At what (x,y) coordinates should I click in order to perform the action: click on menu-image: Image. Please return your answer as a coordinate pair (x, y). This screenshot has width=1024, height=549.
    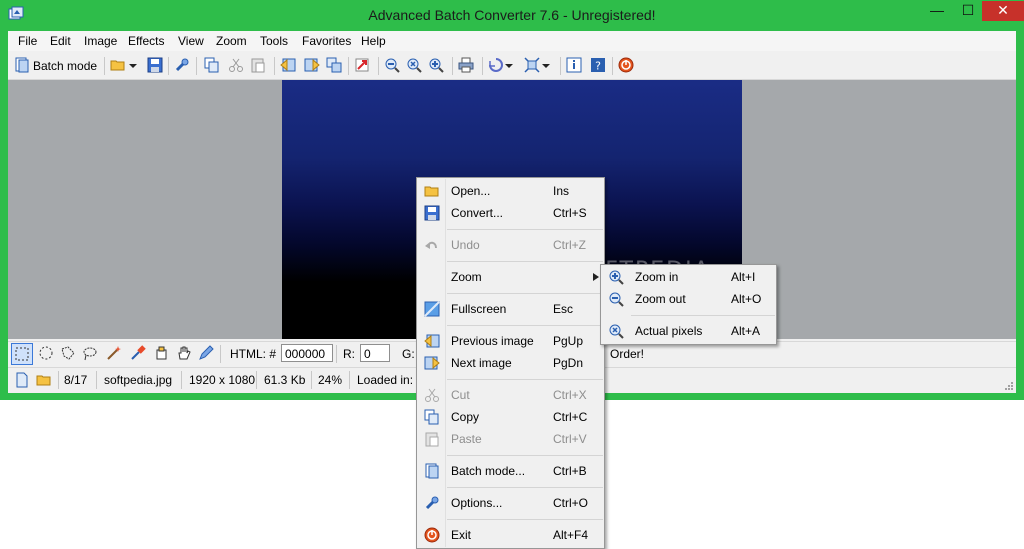
    Looking at the image, I should click on (100, 41).